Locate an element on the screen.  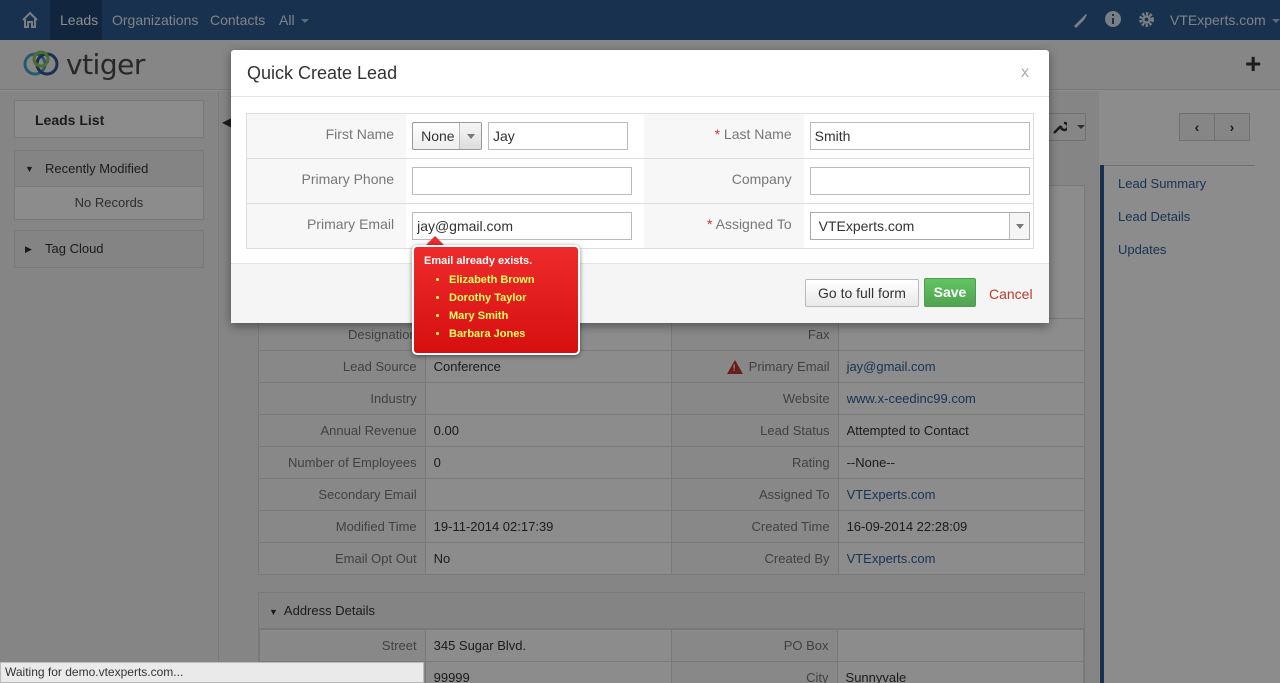
company-cell is located at coordinates (918, 181).